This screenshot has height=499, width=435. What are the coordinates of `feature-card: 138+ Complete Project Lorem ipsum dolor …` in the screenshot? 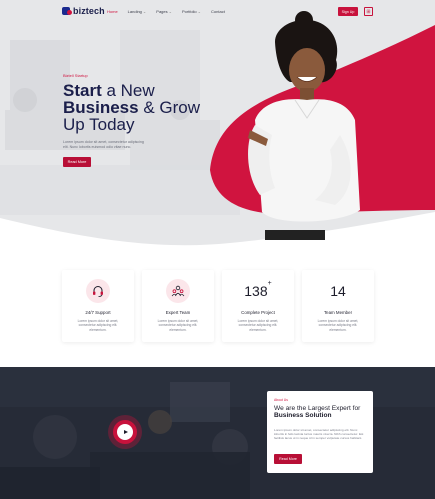 It's located at (258, 306).